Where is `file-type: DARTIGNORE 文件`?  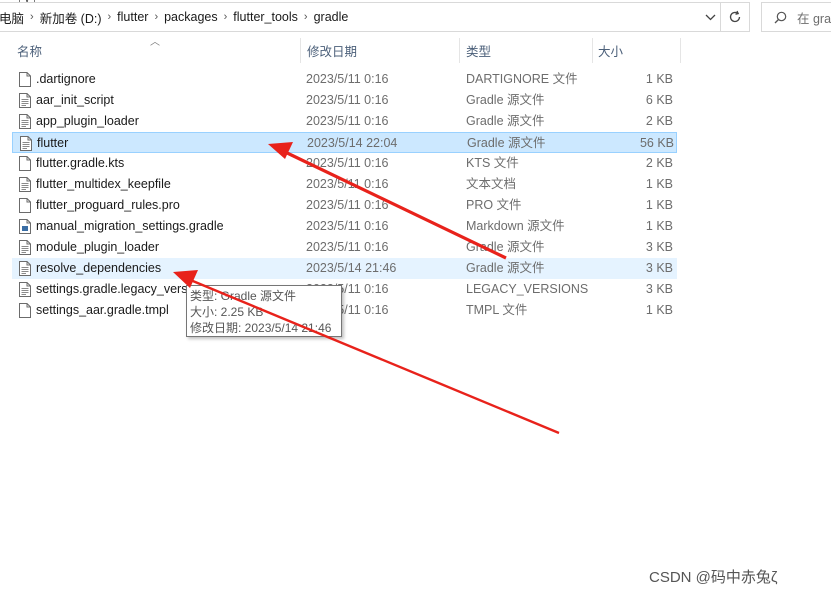
file-type: DARTIGNORE 文件 is located at coordinates (522, 79).